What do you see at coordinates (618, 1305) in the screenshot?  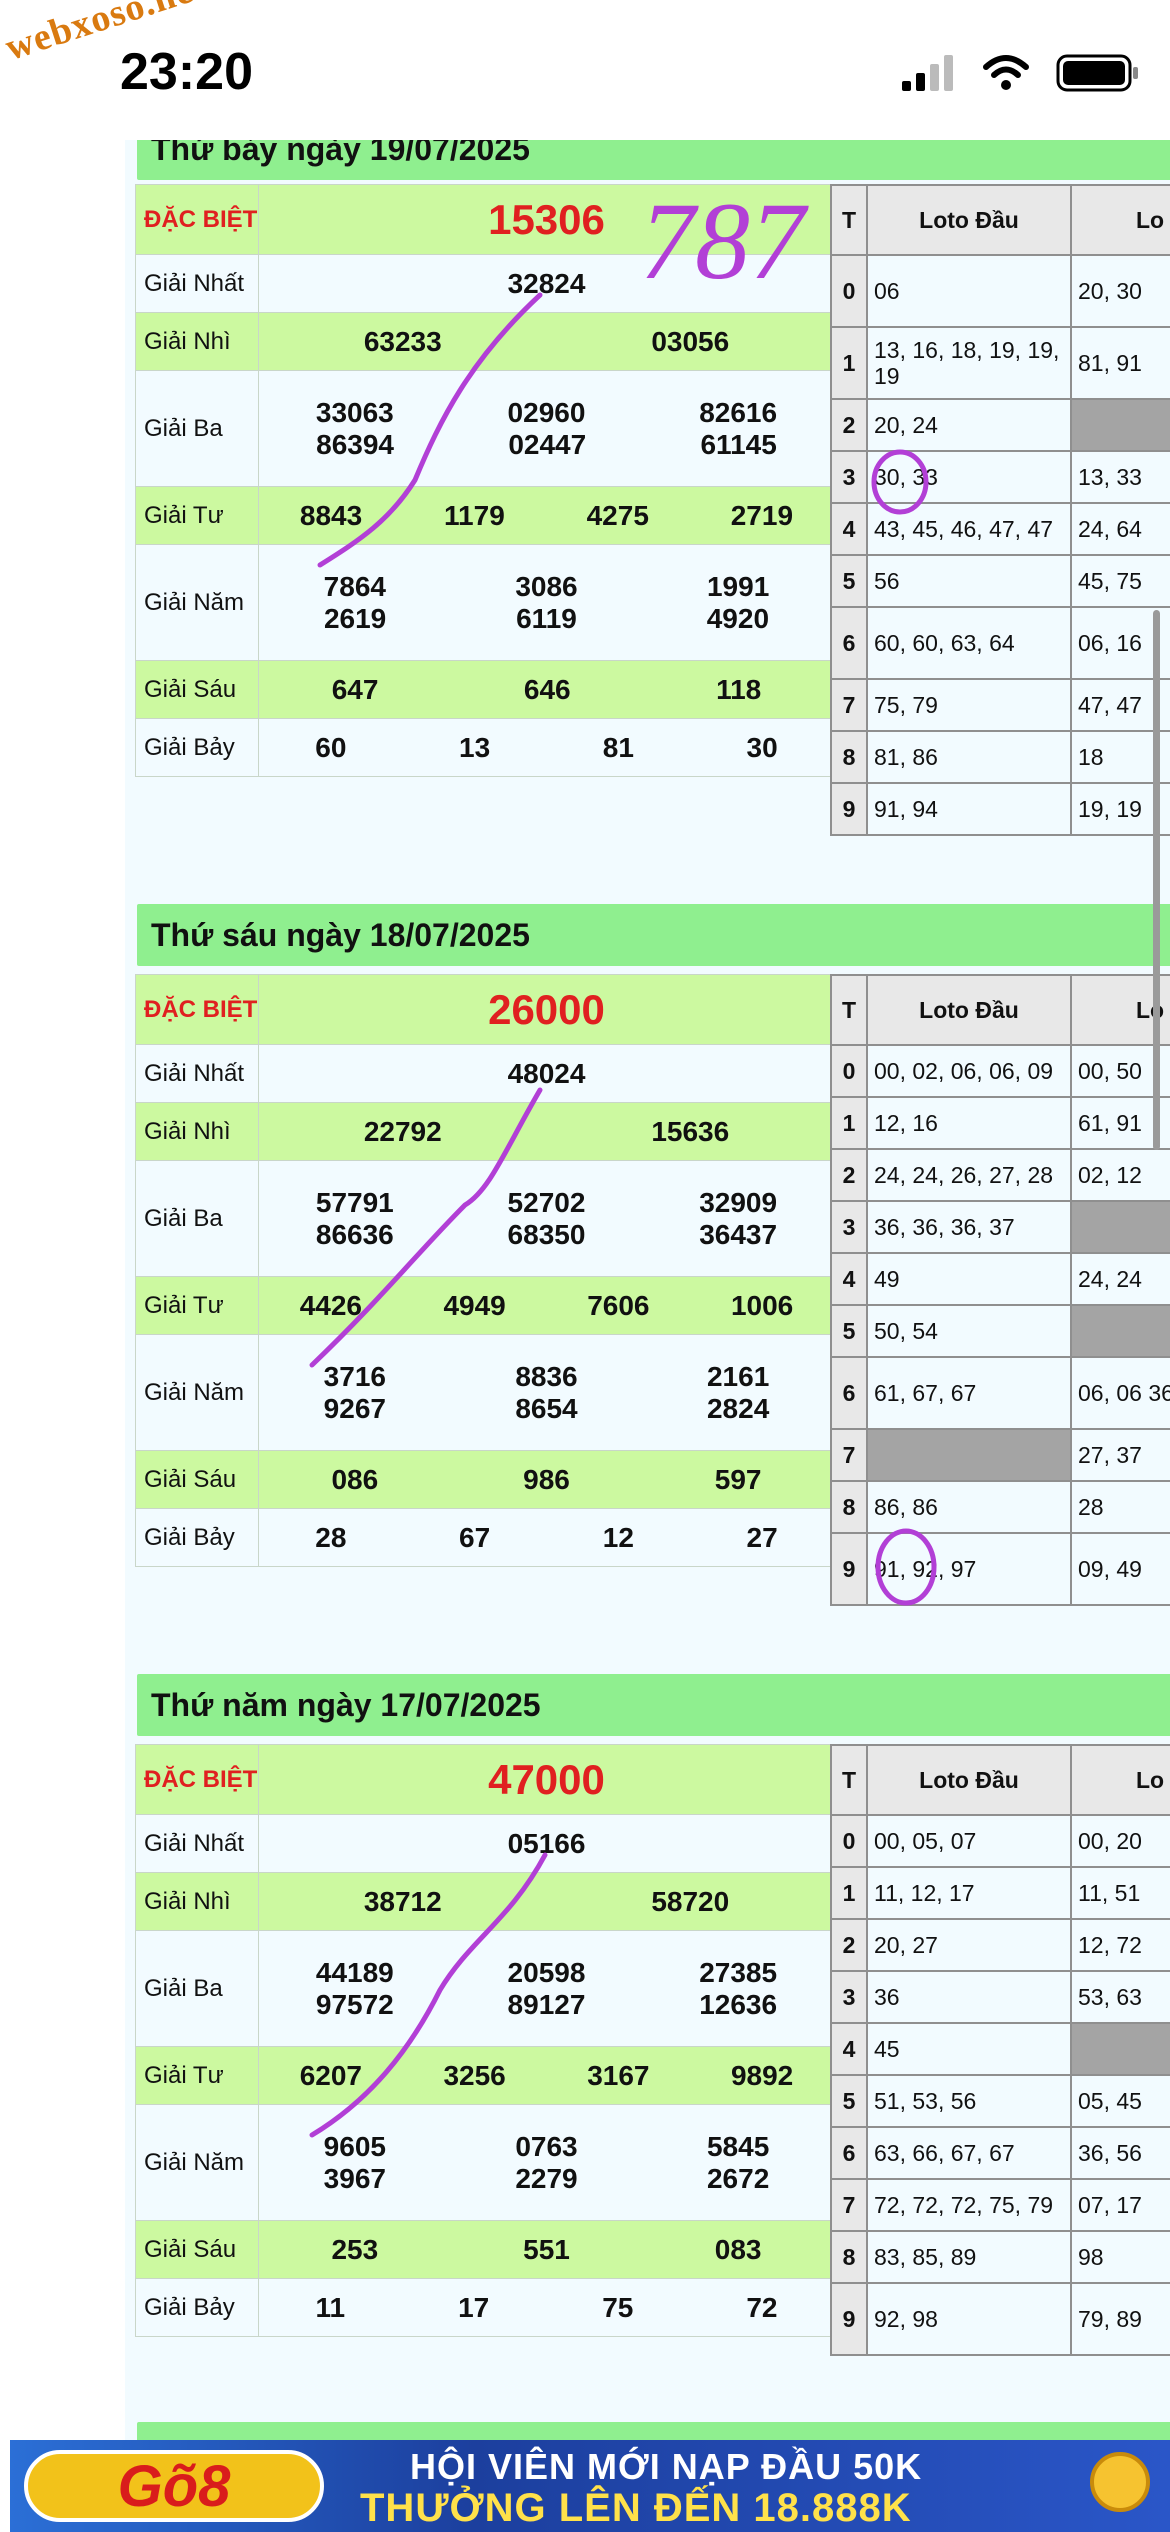 I see `prize-value: 7606` at bounding box center [618, 1305].